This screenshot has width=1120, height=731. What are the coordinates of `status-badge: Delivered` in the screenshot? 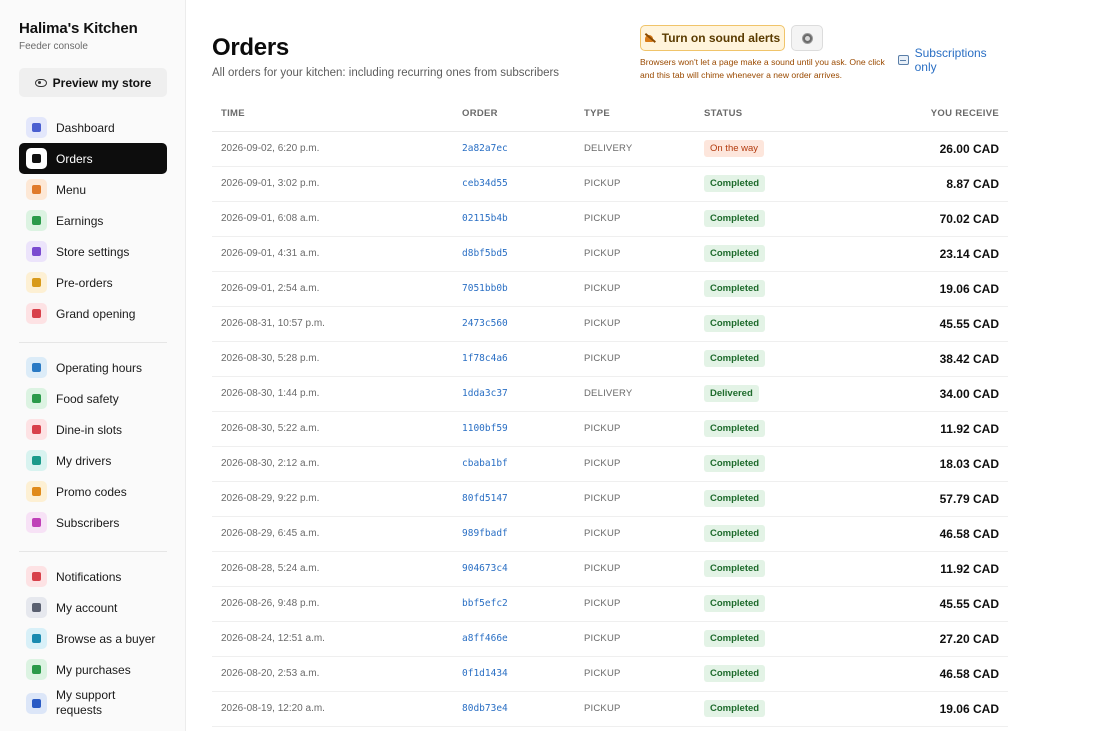 It's located at (731, 393).